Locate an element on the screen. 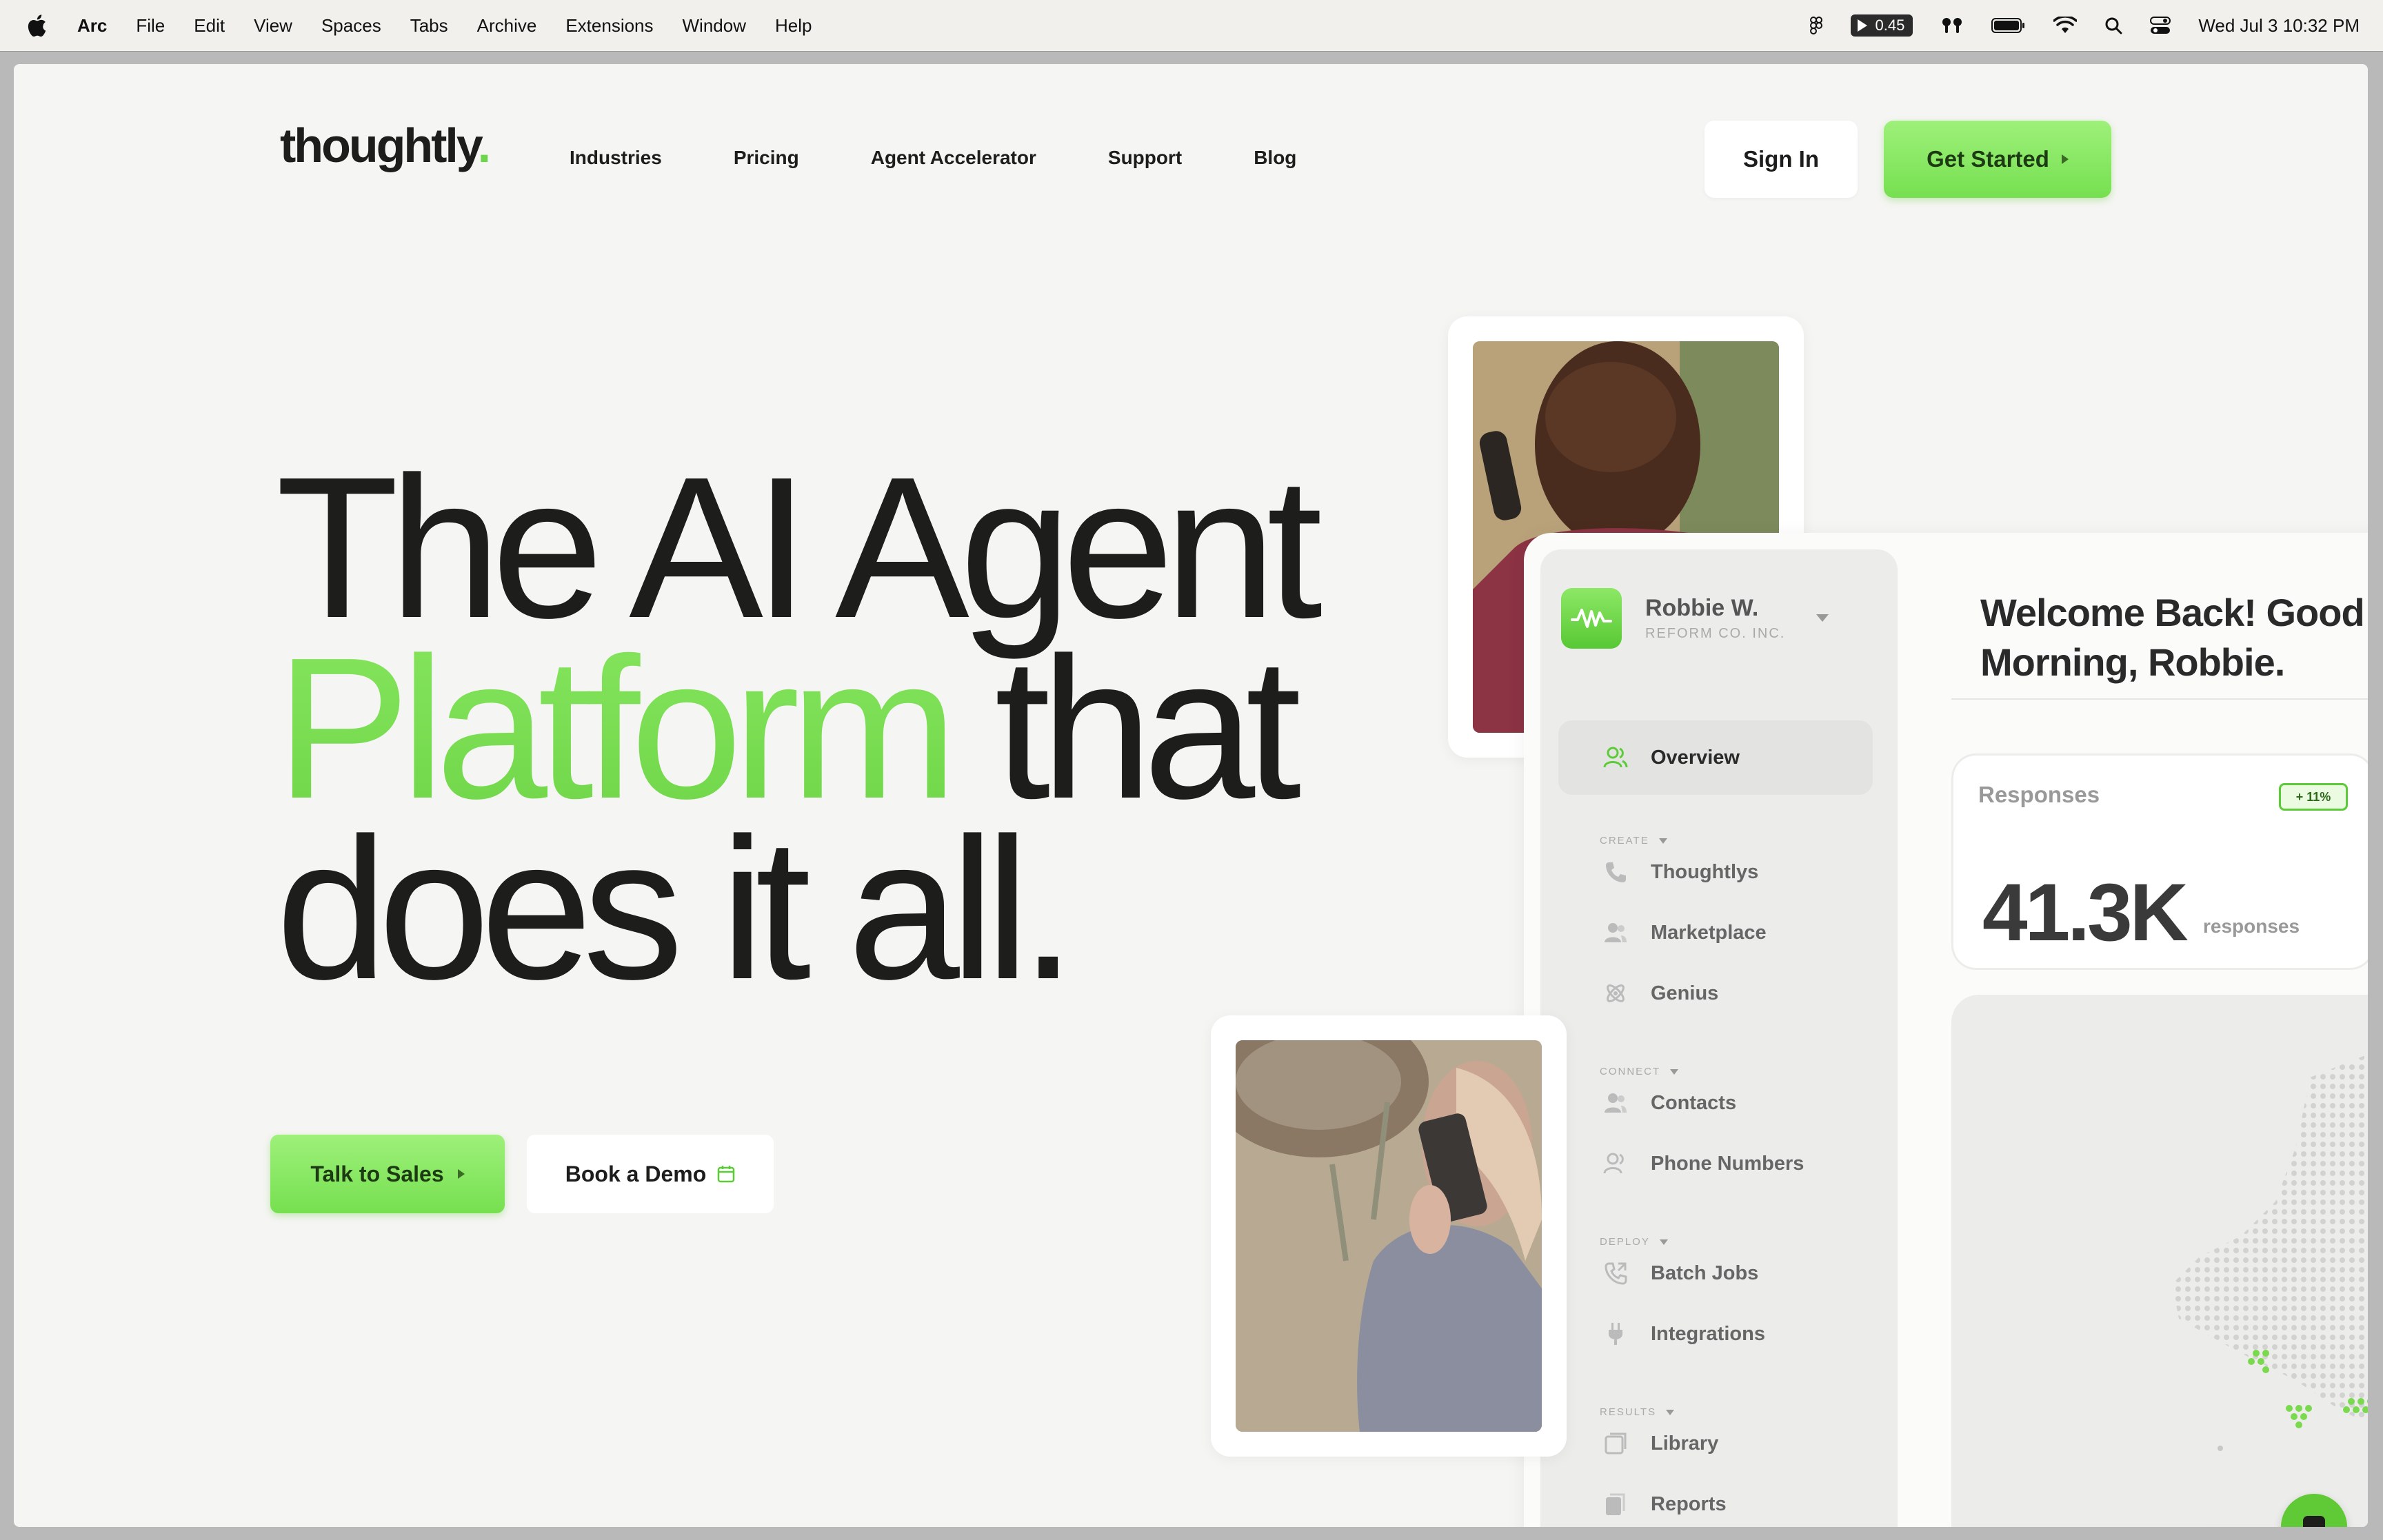 Image resolution: width=2383 pixels, height=1540 pixels. logo-text: thoughtly is located at coordinates (380, 145).